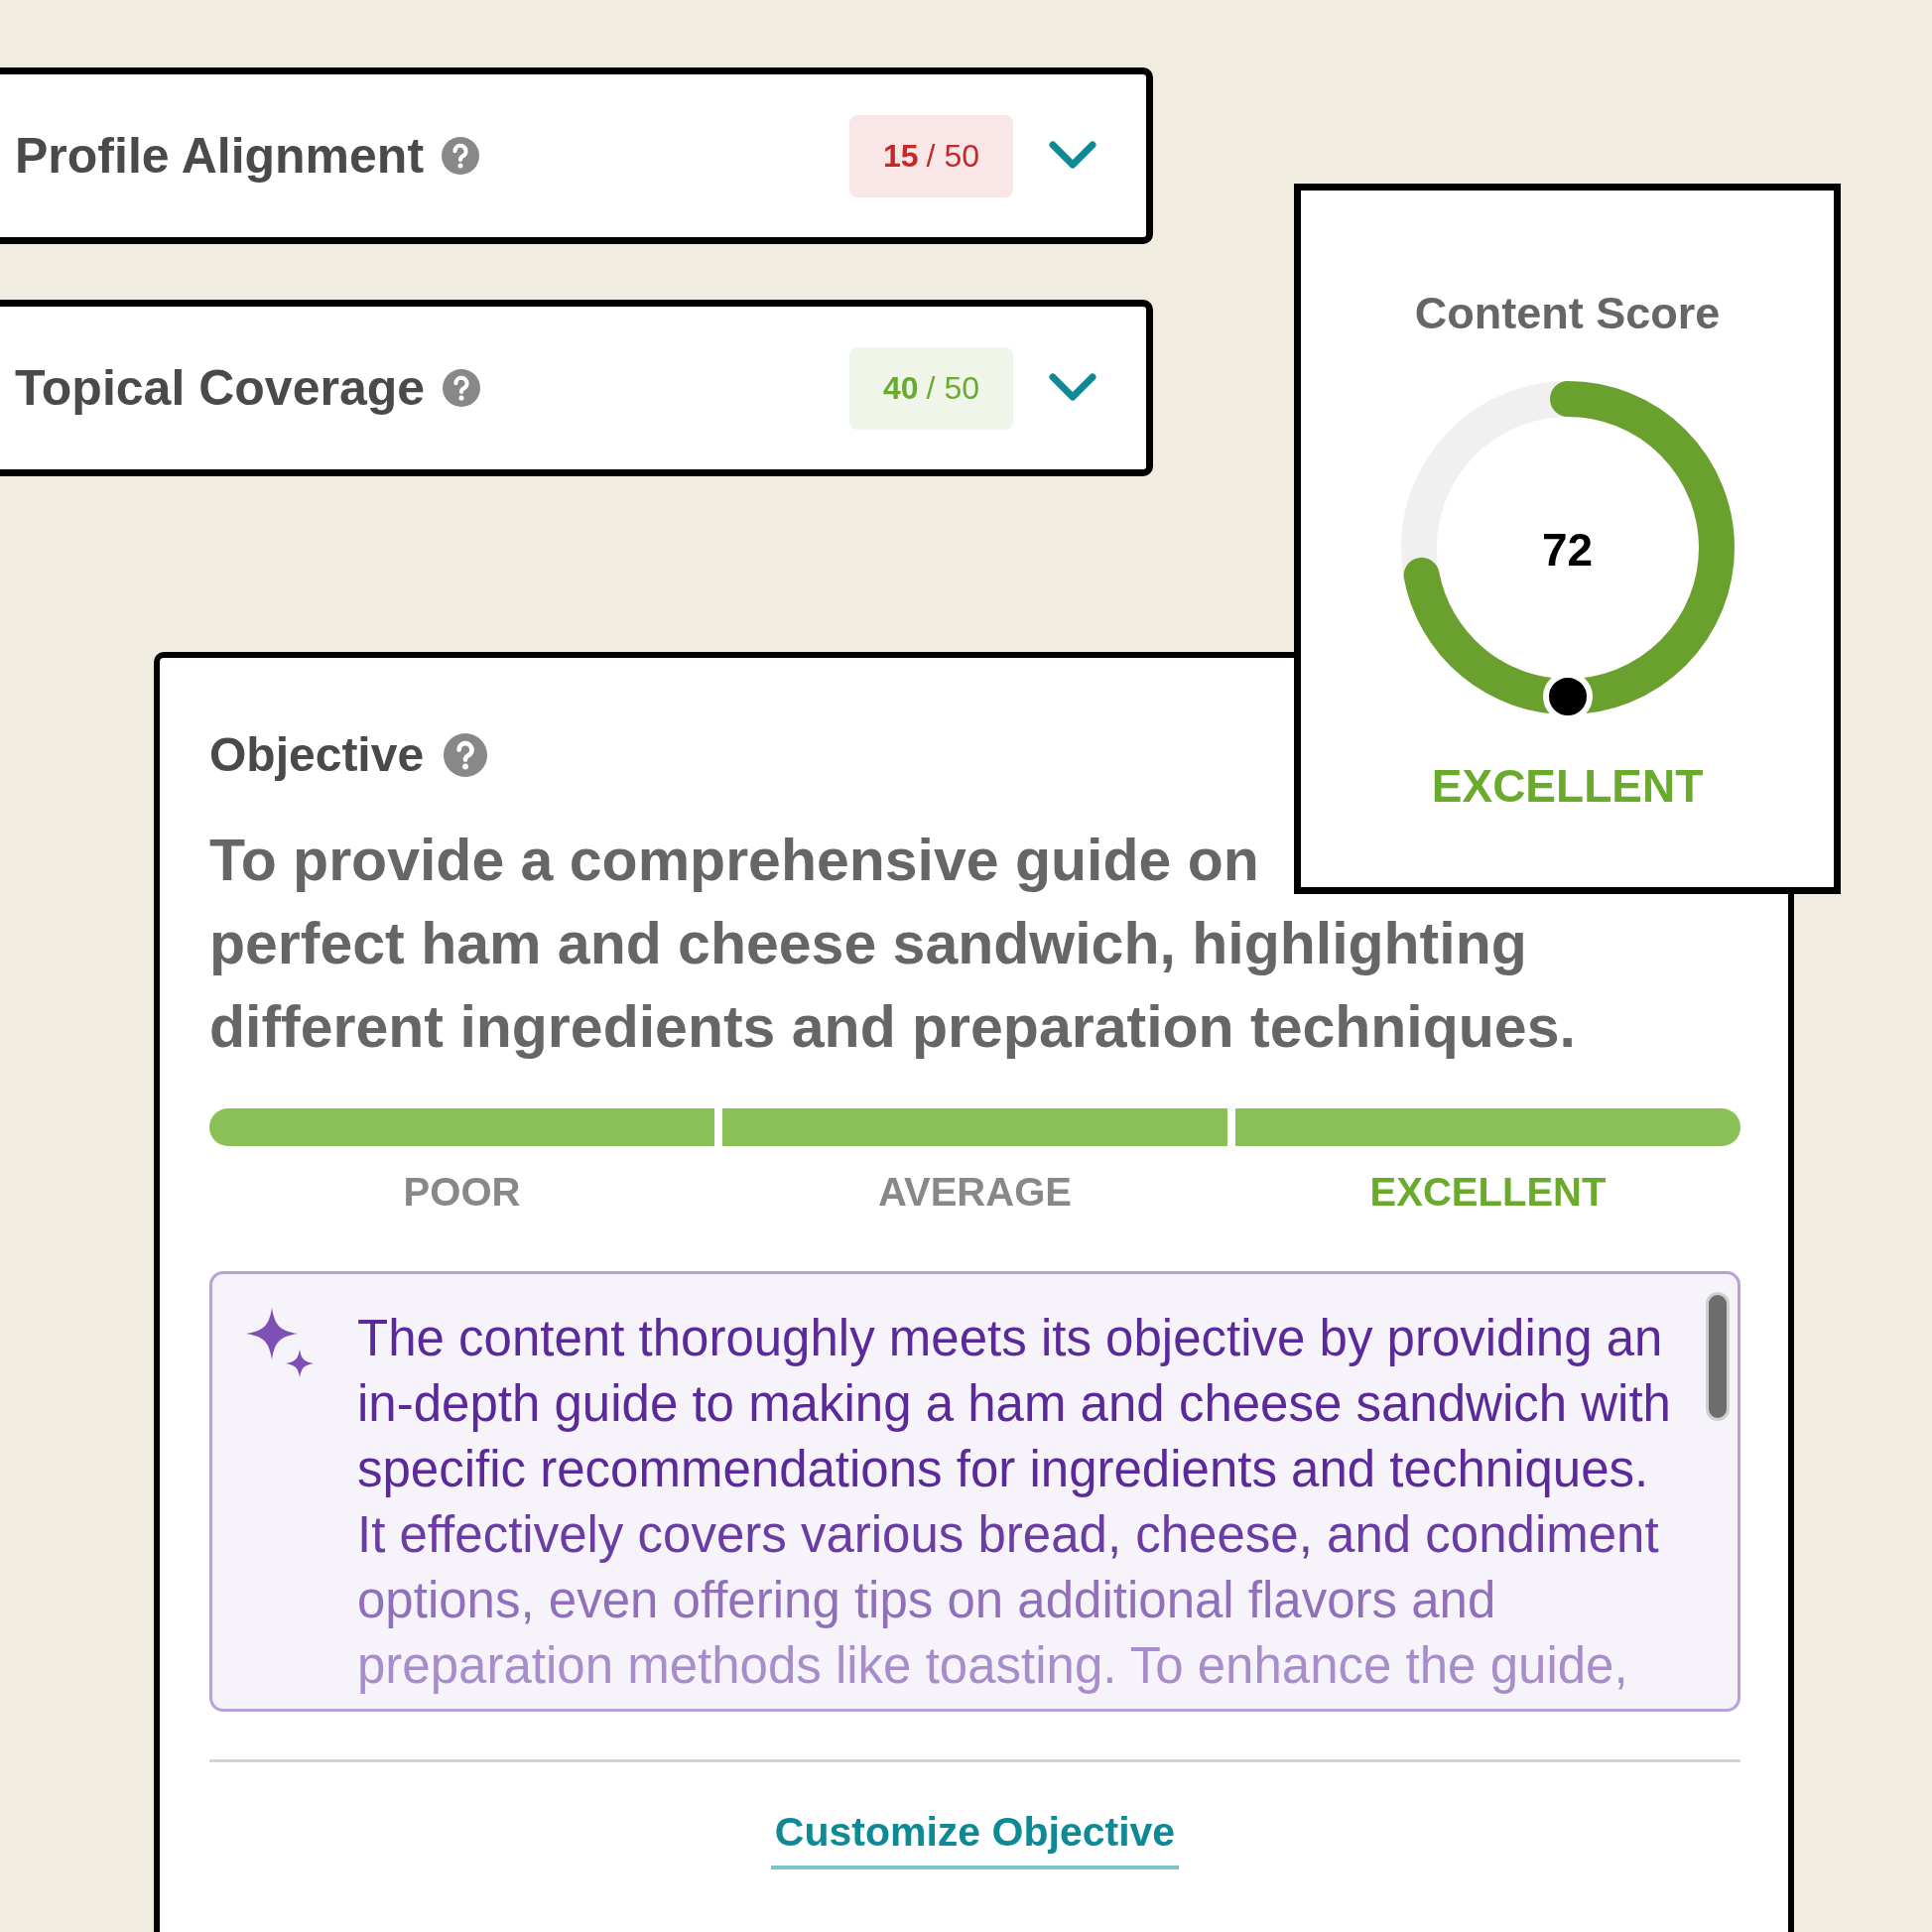 The image size is (1932, 1932). I want to click on criterion-title: Profile Alignment, so click(220, 156).